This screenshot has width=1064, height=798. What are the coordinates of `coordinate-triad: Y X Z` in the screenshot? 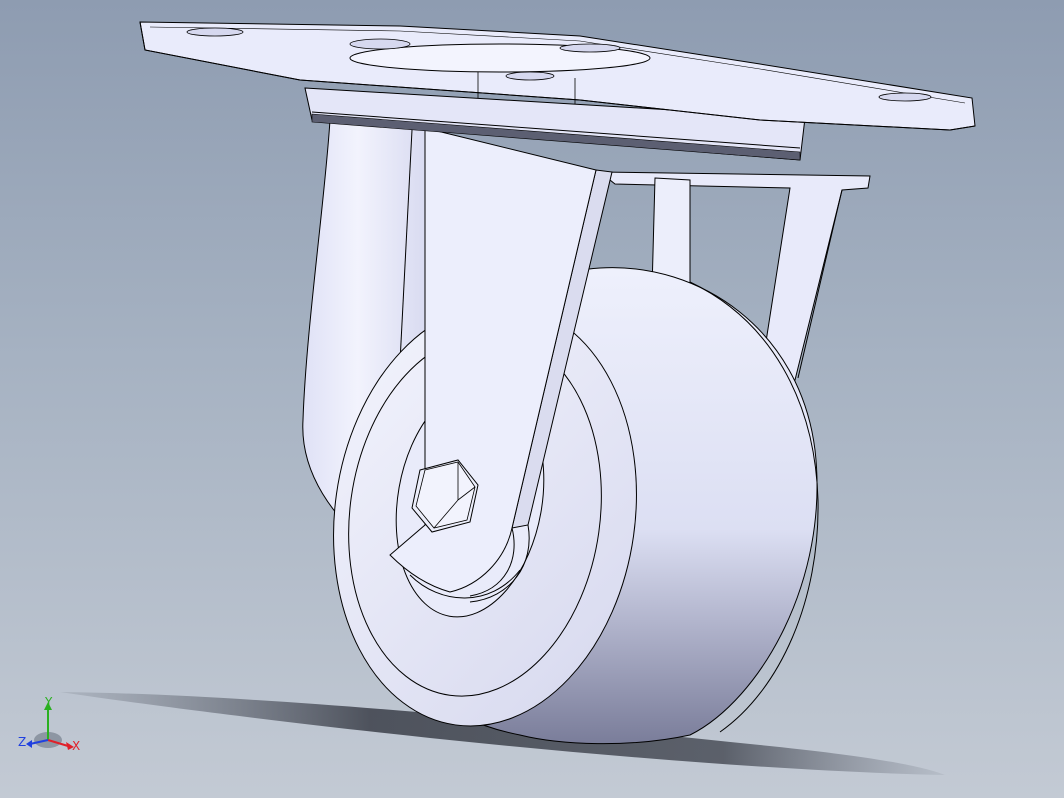 It's located at (49, 724).